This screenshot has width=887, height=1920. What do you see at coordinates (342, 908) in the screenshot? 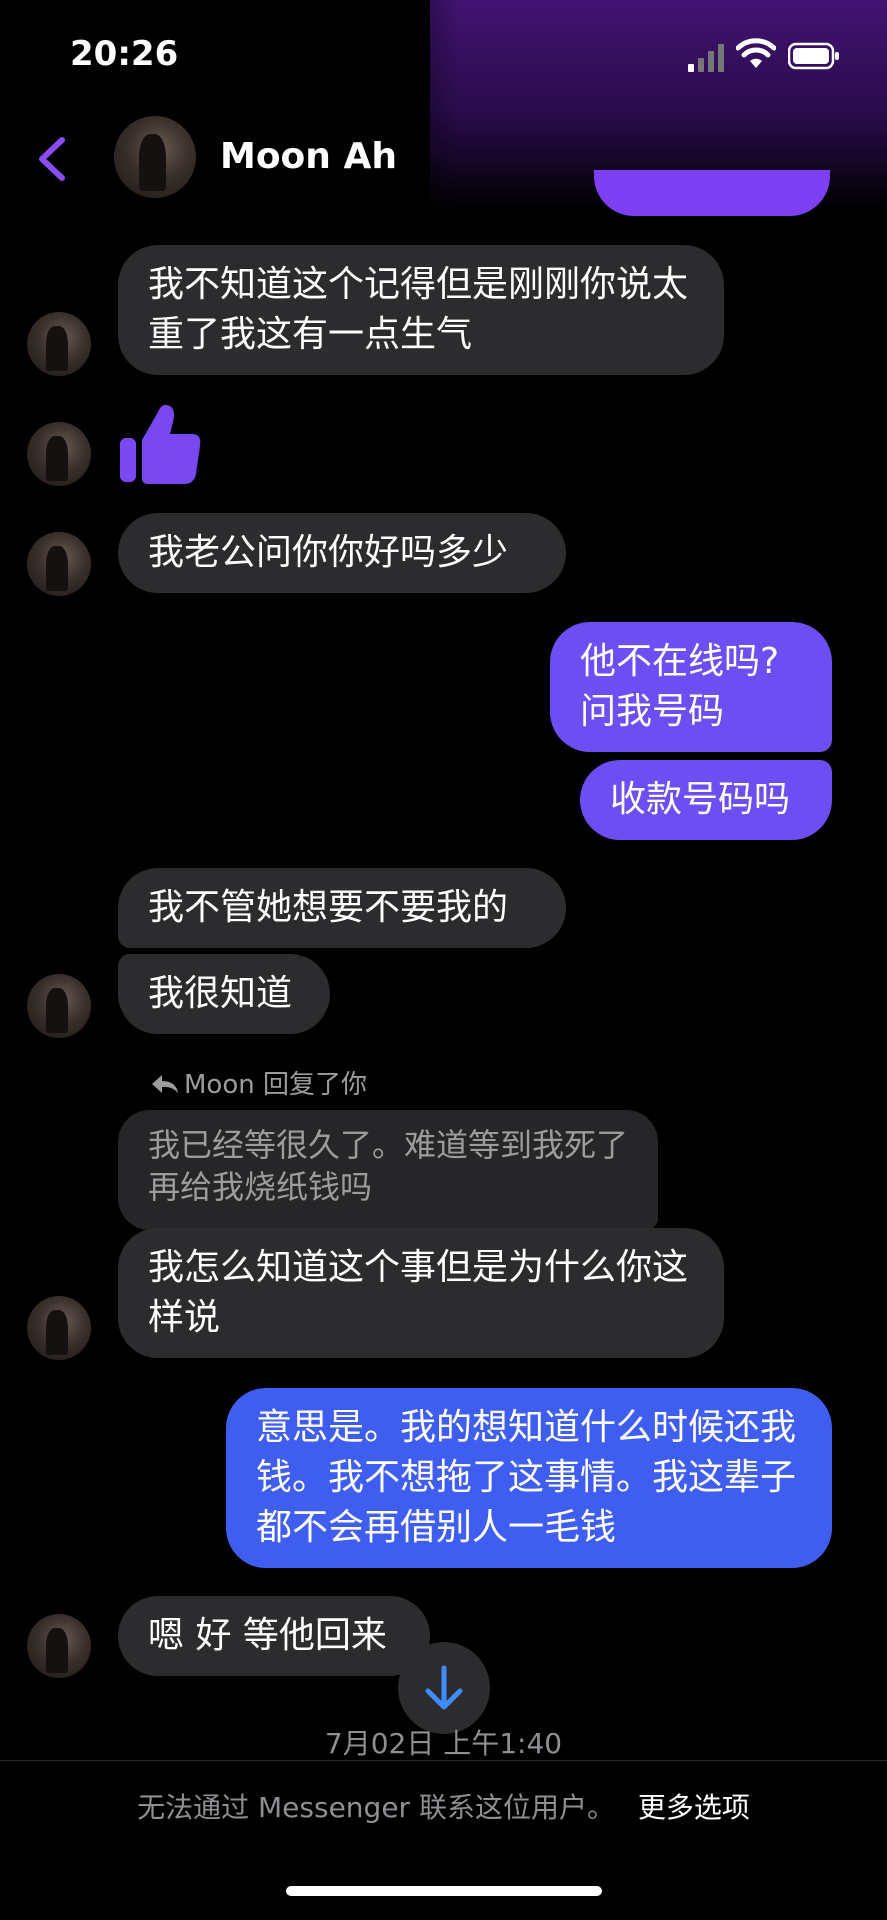
I see `message-bubble-received: 我不管她想要不要我的` at bounding box center [342, 908].